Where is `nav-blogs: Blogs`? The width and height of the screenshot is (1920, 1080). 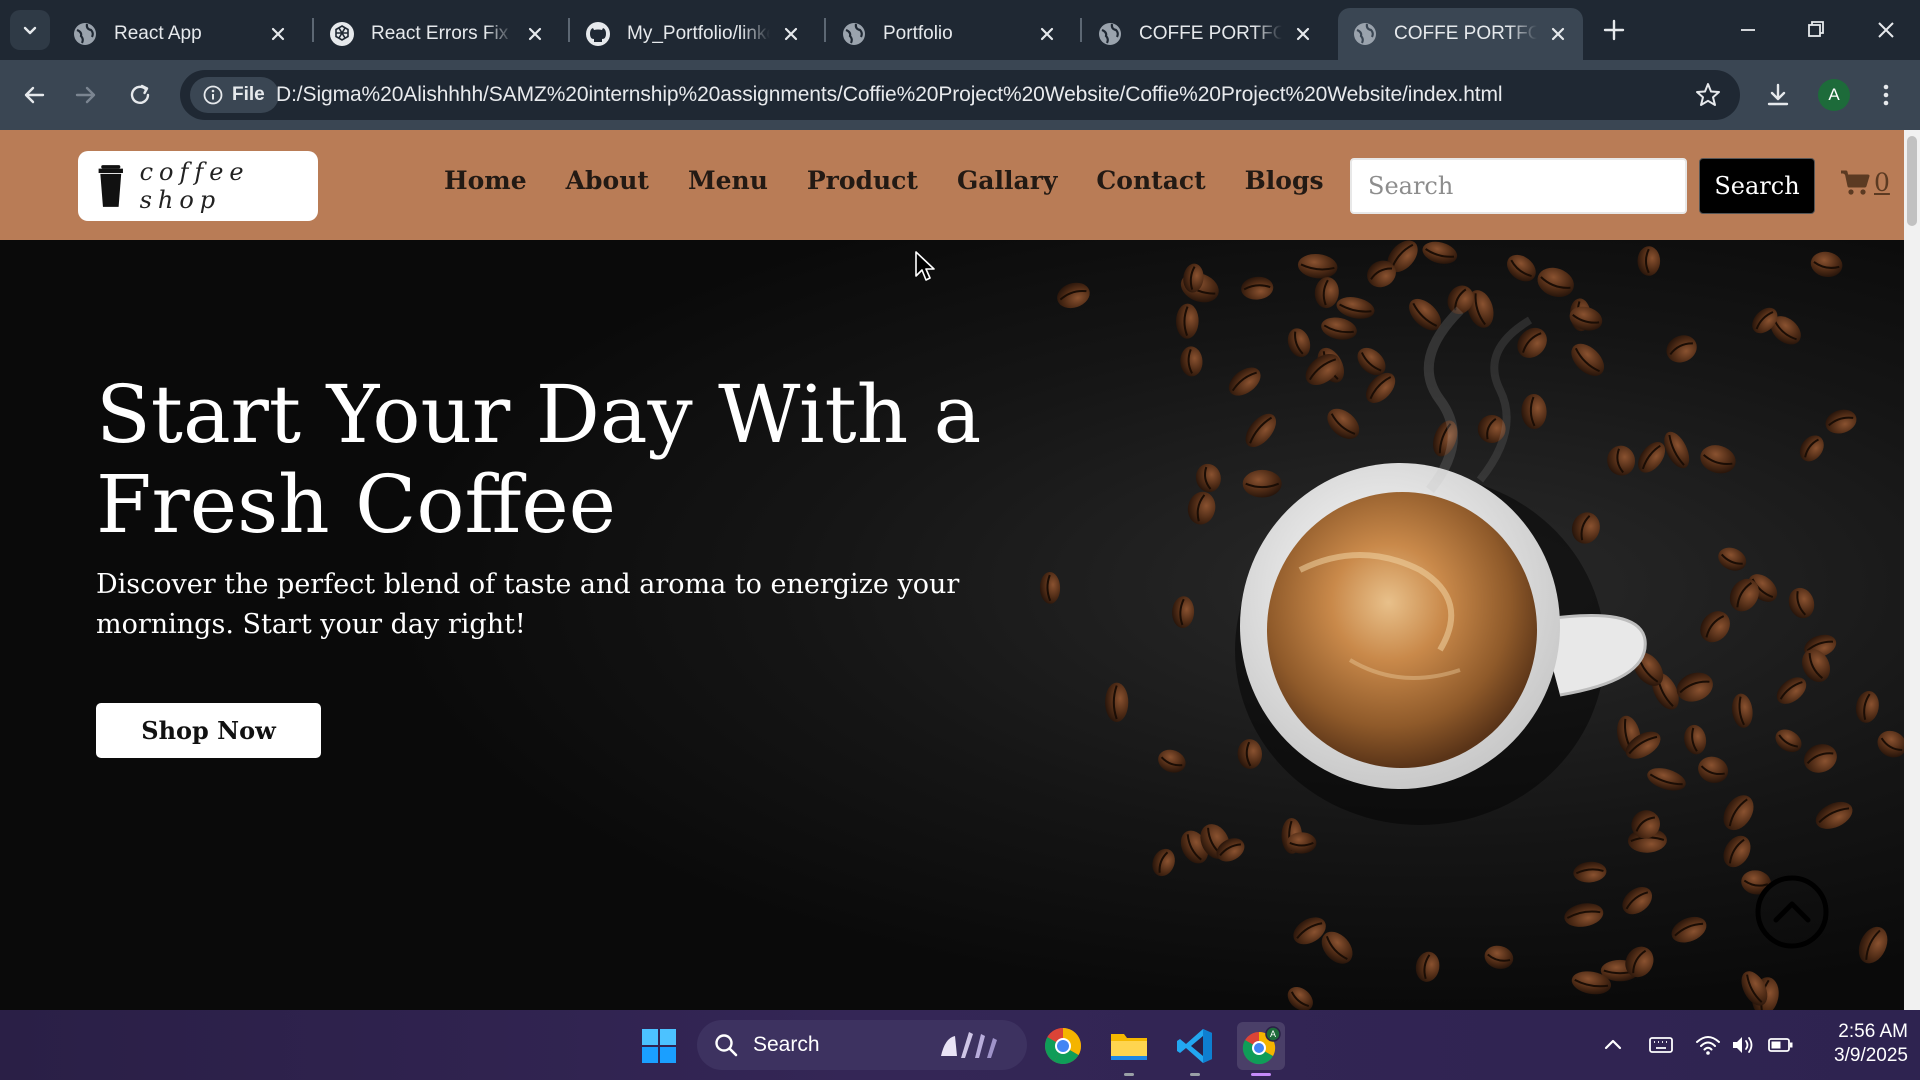
nav-blogs: Blogs is located at coordinates (1284, 180).